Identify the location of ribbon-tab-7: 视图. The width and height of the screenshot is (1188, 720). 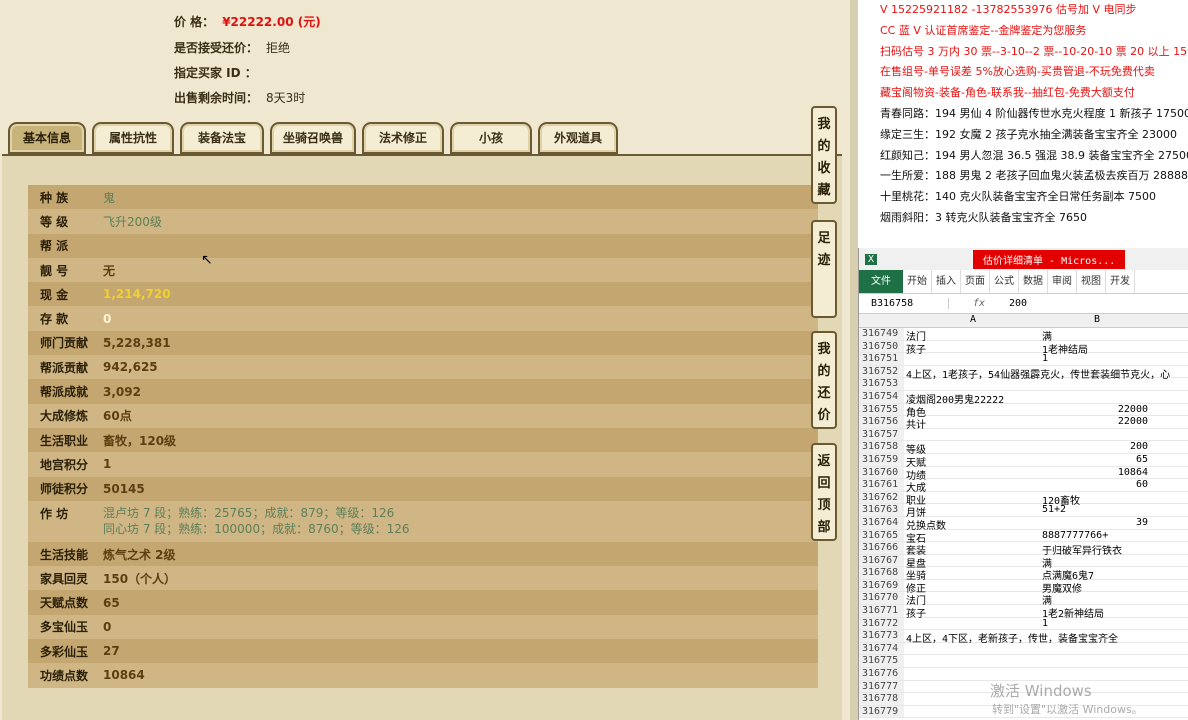
(1091, 281).